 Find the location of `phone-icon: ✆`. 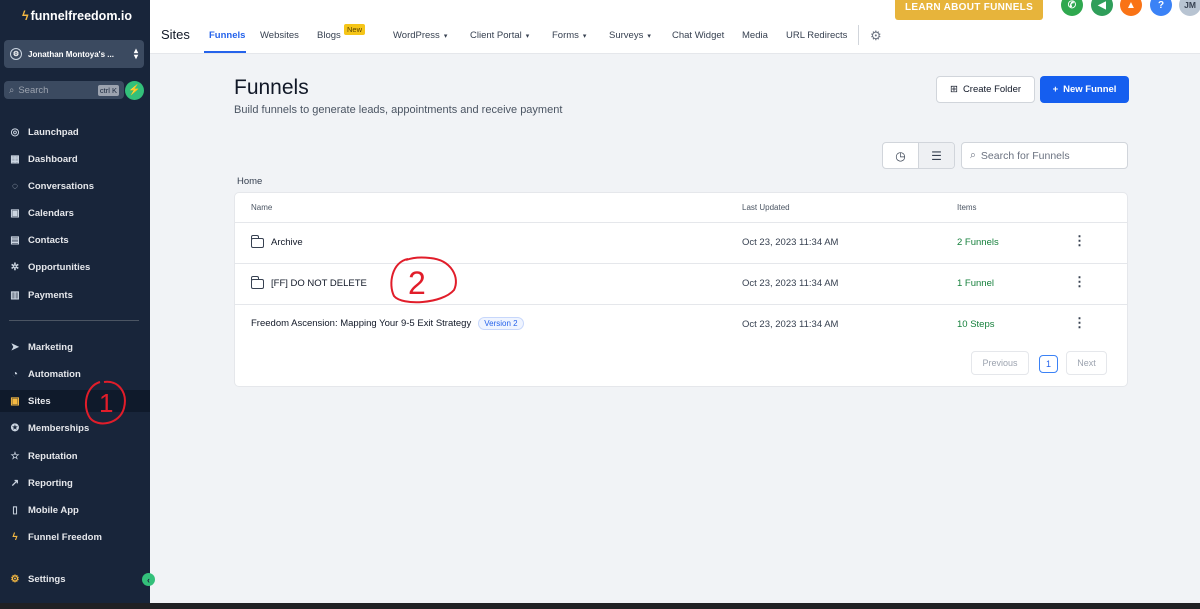

phone-icon: ✆ is located at coordinates (1072, 8).